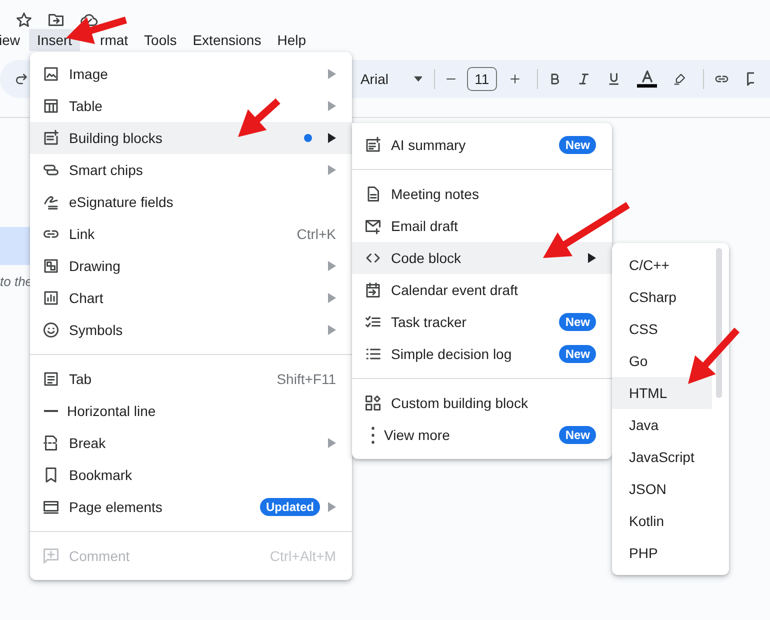 The image size is (770, 620). What do you see at coordinates (15, 246) in the screenshot?
I see `selection-highlight` at bounding box center [15, 246].